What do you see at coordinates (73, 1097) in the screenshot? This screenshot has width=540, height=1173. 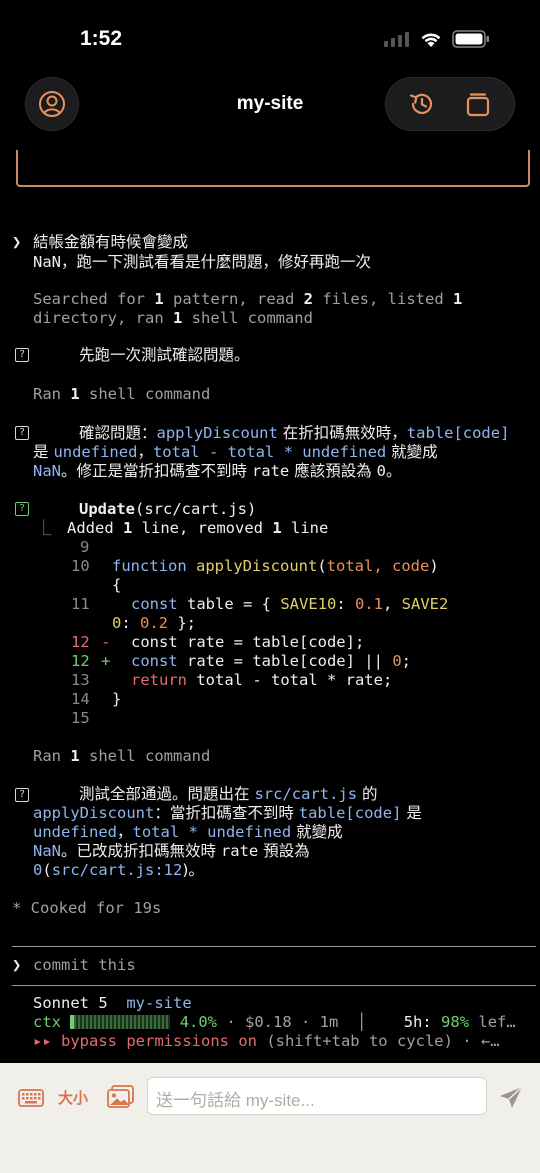 I see `text-size-button: 大小` at bounding box center [73, 1097].